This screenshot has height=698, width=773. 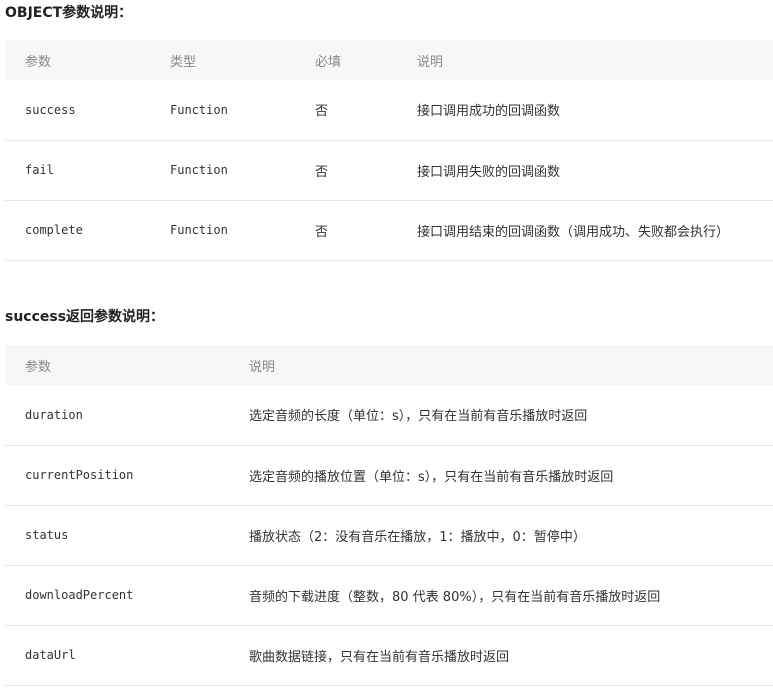 What do you see at coordinates (54, 230) in the screenshot?
I see `param-name: complete` at bounding box center [54, 230].